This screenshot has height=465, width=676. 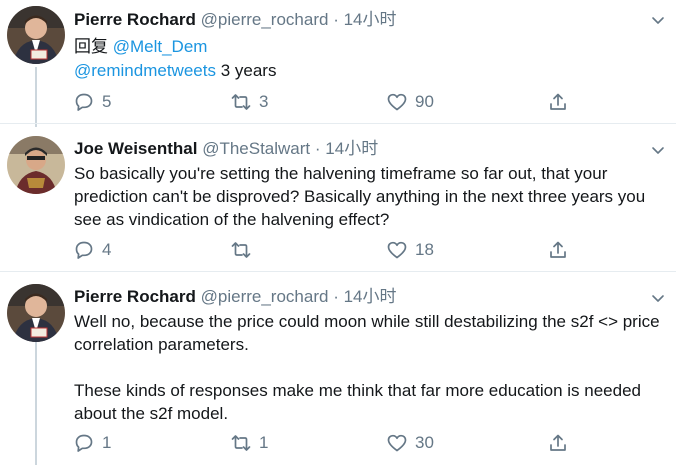 I want to click on retweet-button: 3, so click(x=249, y=102).